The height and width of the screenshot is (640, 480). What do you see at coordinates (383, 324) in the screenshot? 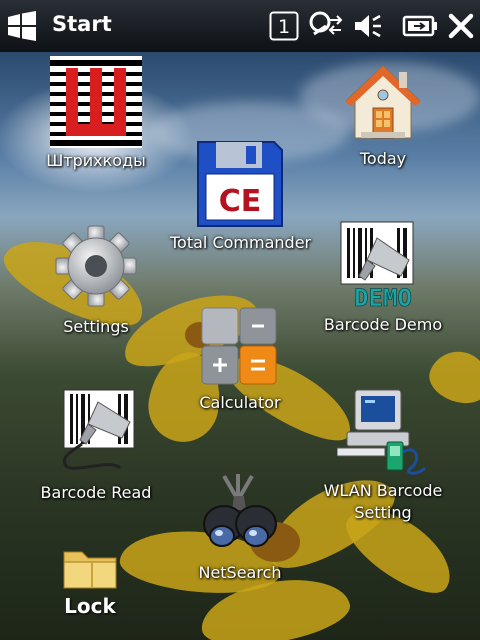
I see `app-label: Barcode Demo` at bounding box center [383, 324].